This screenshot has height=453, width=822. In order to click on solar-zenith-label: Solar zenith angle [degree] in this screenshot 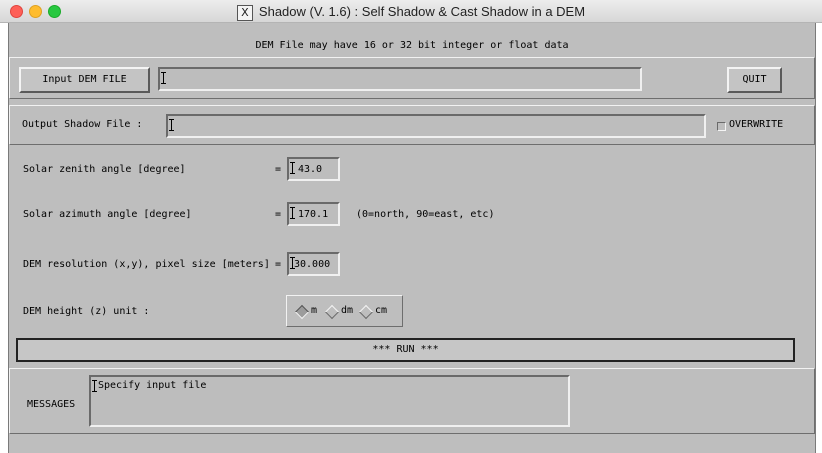, I will do `click(104, 169)`.